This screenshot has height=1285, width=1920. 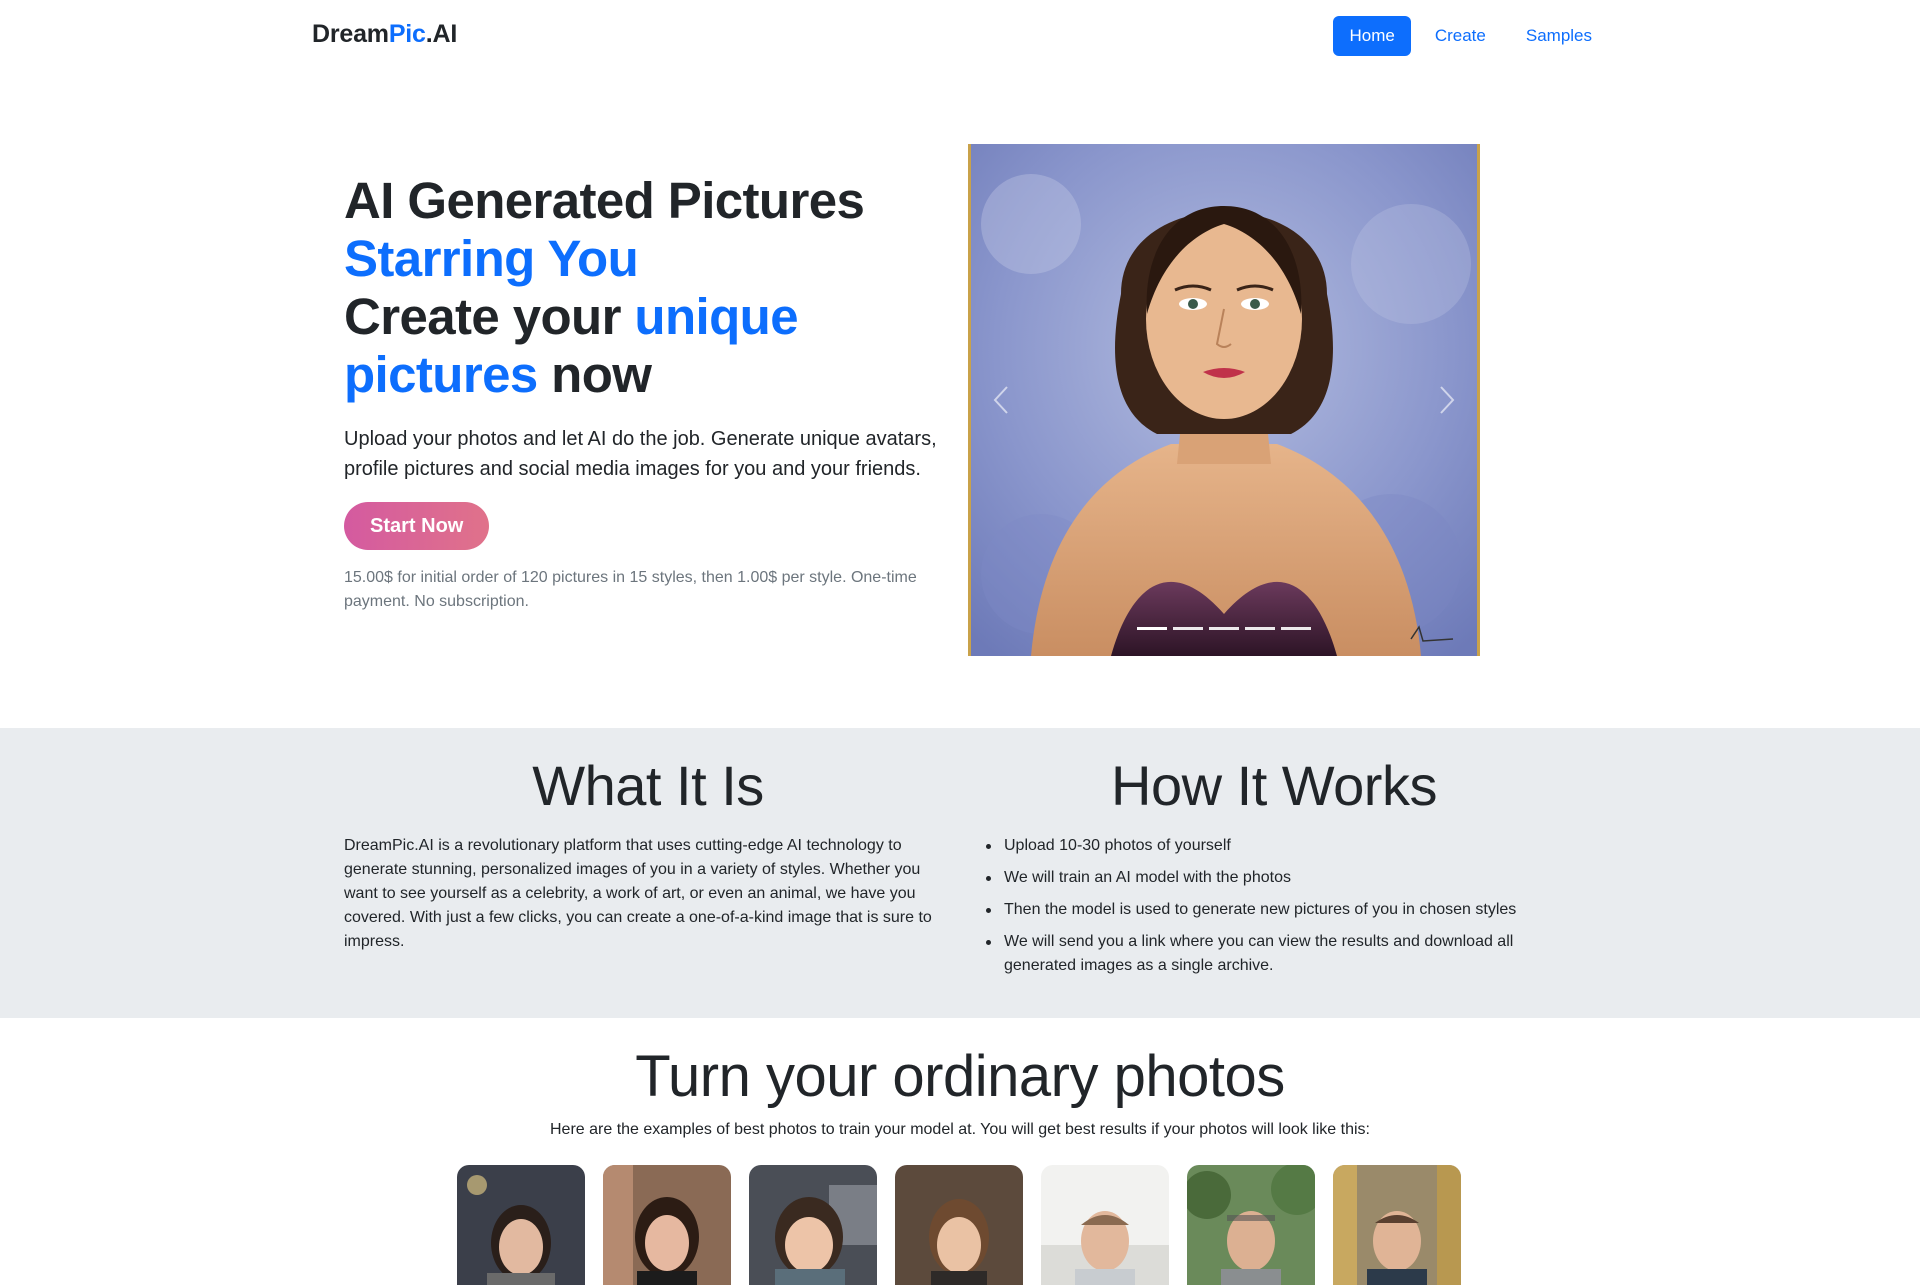 I want to click on chevron-right-icon, so click(x=1447, y=400).